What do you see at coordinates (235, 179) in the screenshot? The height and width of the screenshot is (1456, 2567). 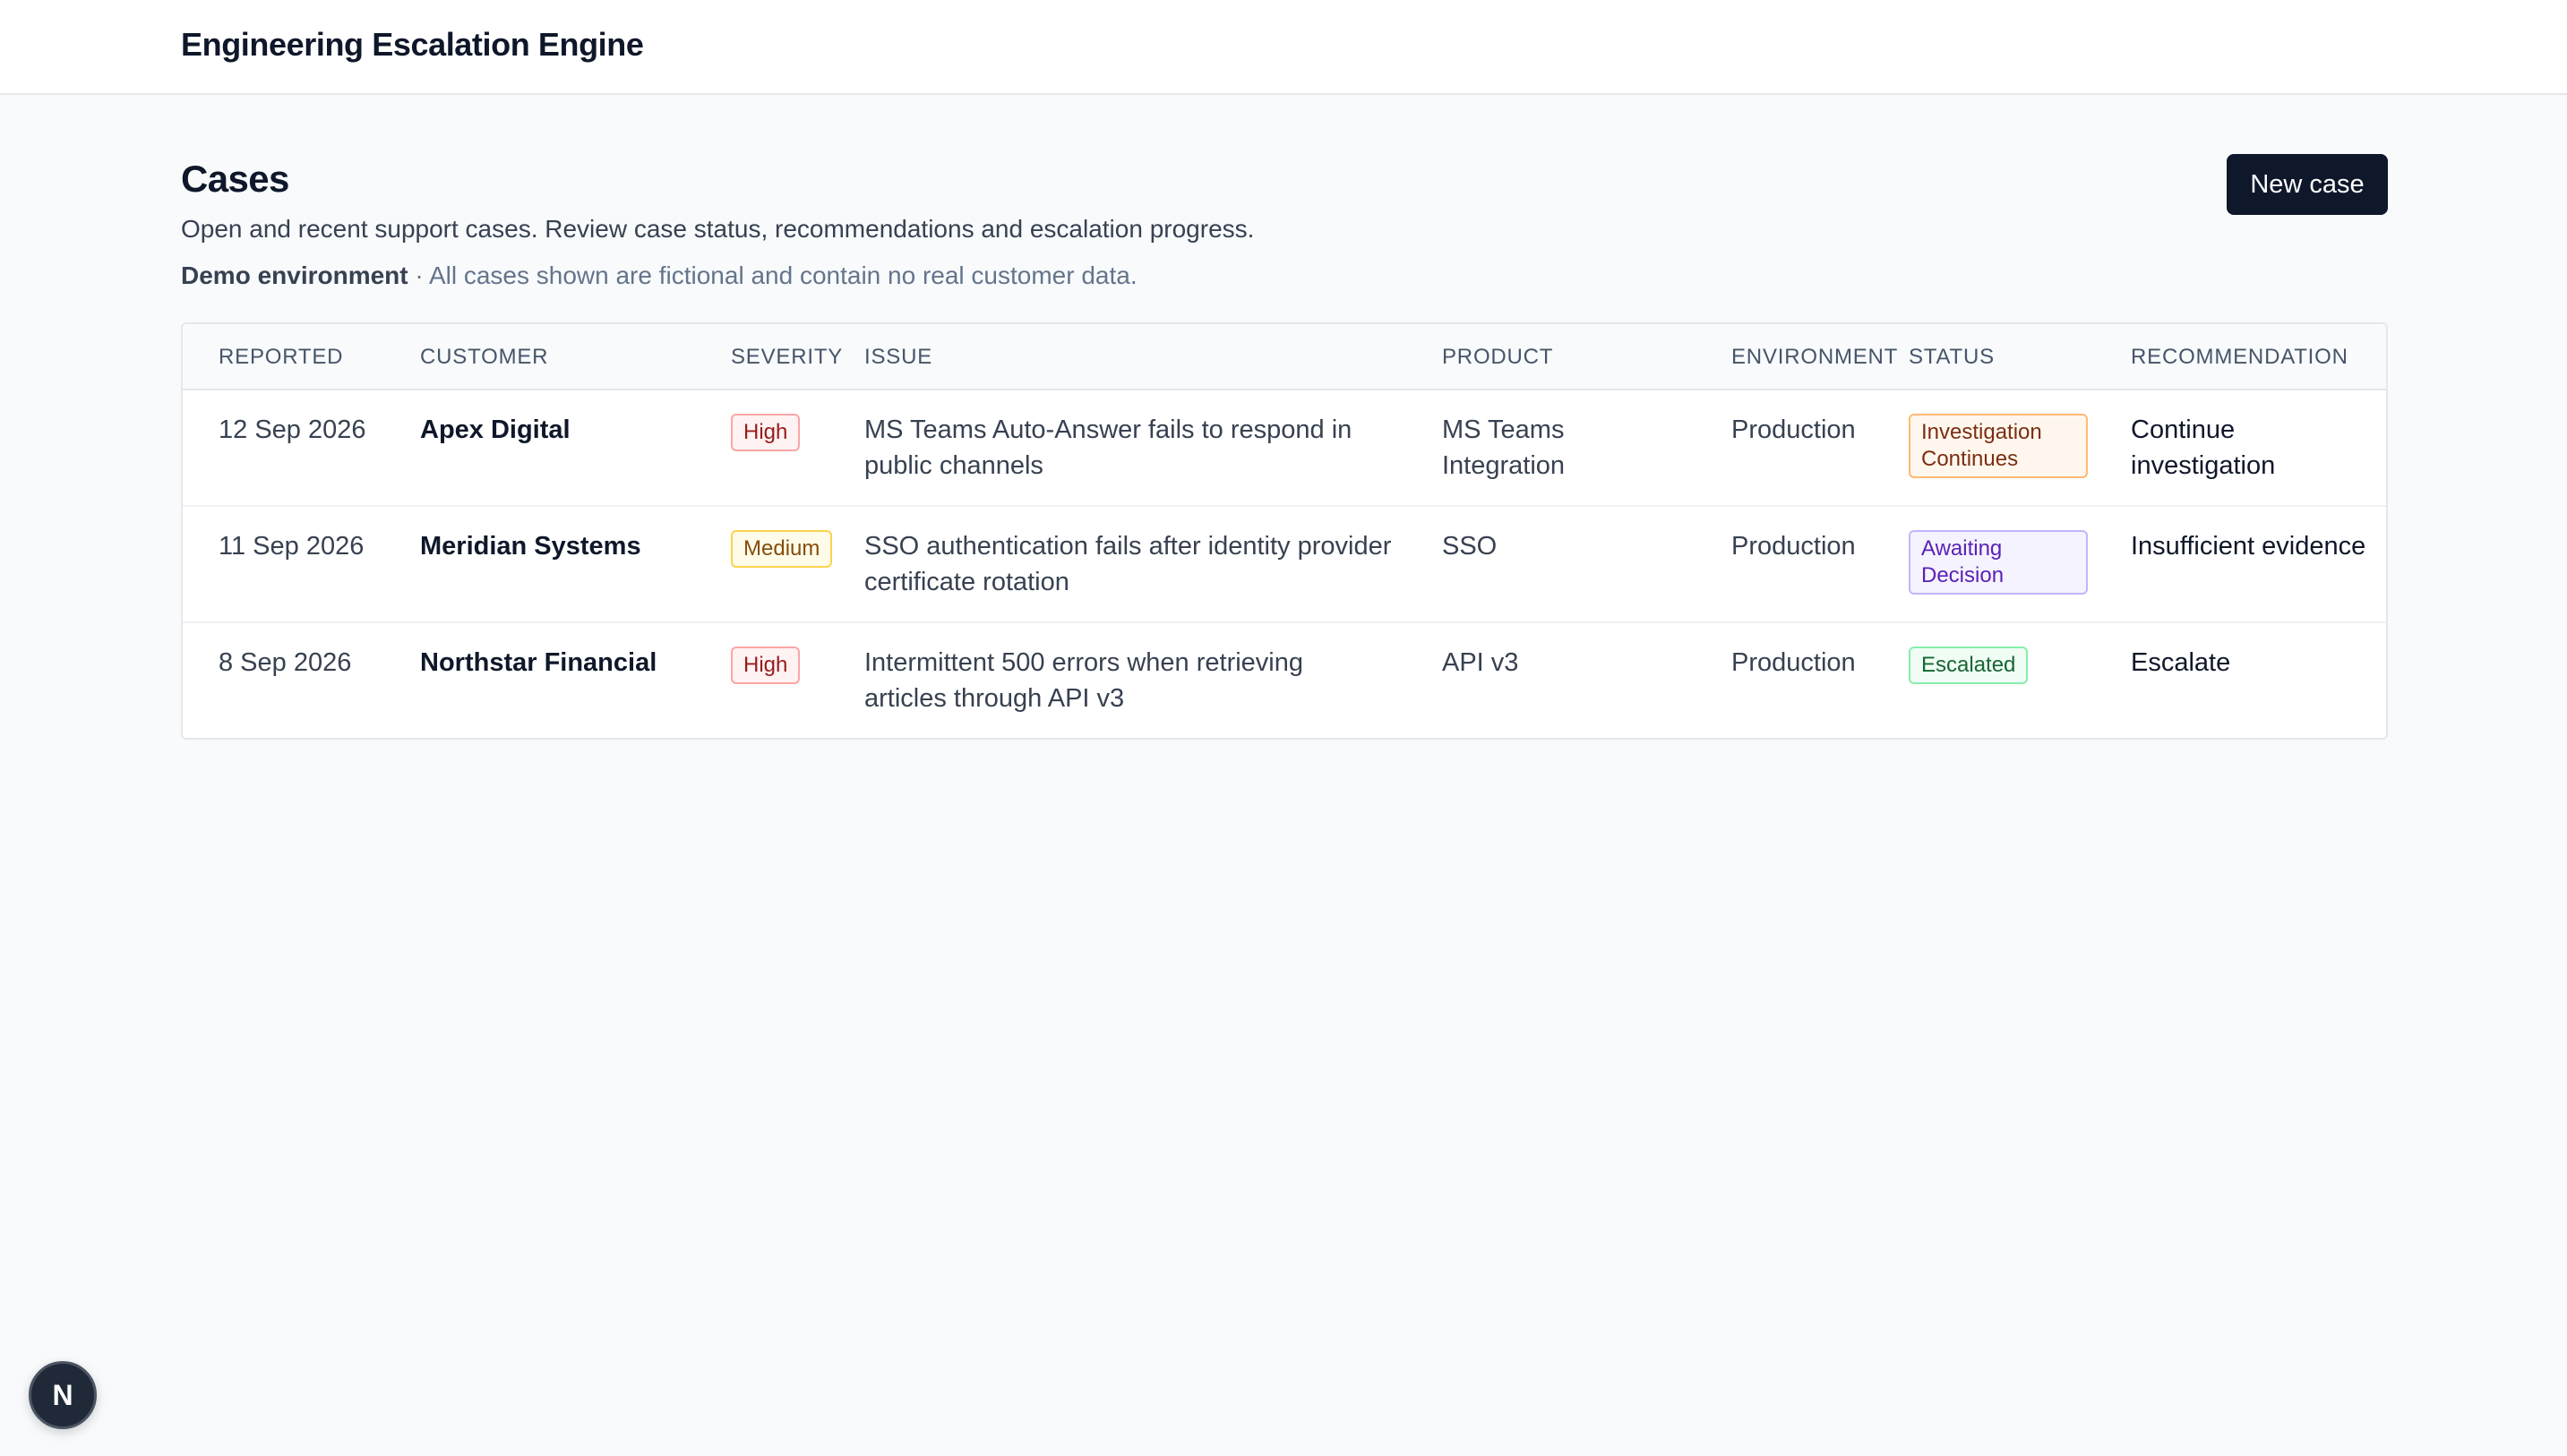 I see `page-title: Cases` at bounding box center [235, 179].